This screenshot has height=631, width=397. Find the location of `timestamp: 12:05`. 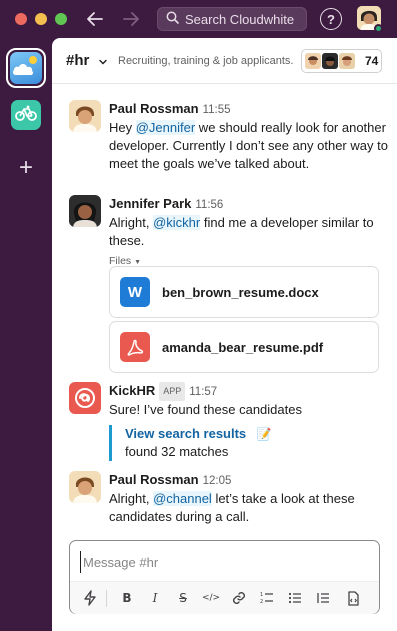

timestamp: 12:05 is located at coordinates (217, 481).